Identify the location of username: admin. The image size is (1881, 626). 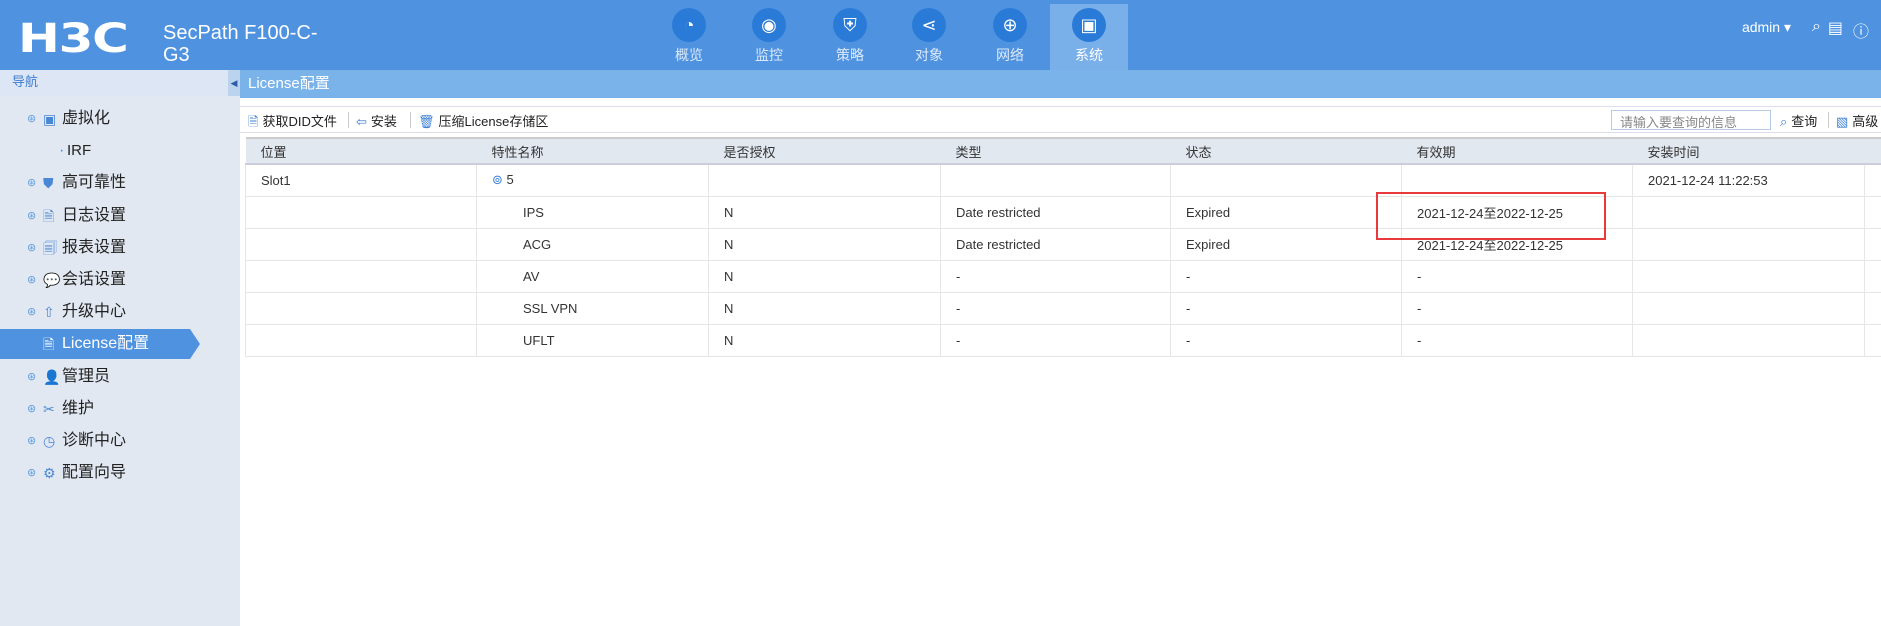
(1761, 27).